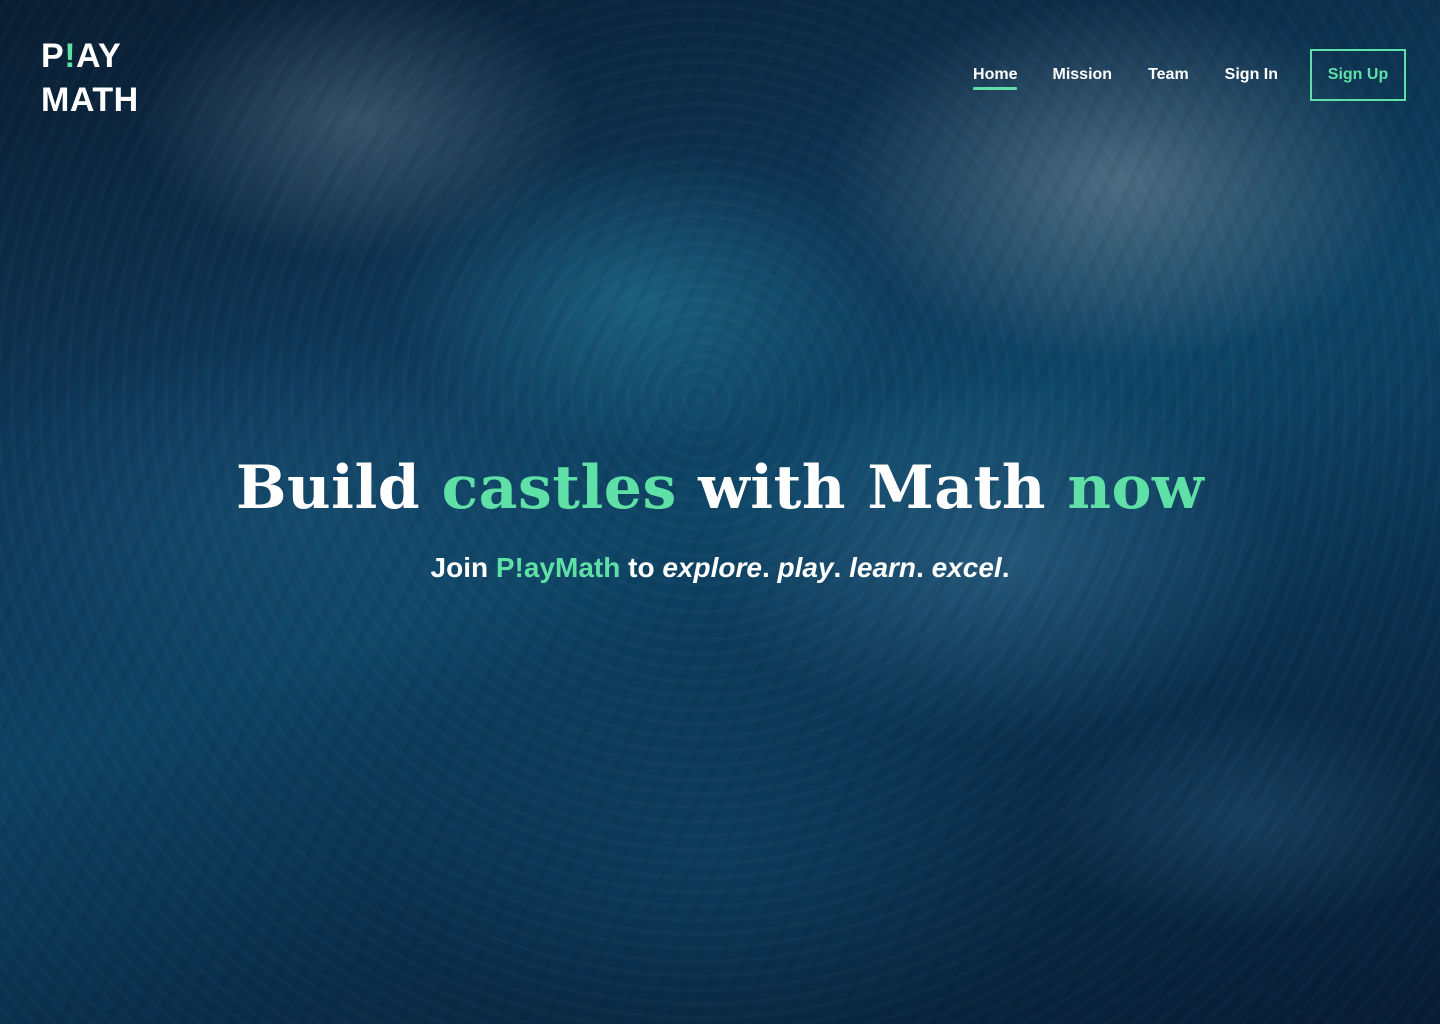 Image resolution: width=1440 pixels, height=1024 pixels. Describe the element at coordinates (994, 75) in the screenshot. I see `nav-home-link: Home` at that location.